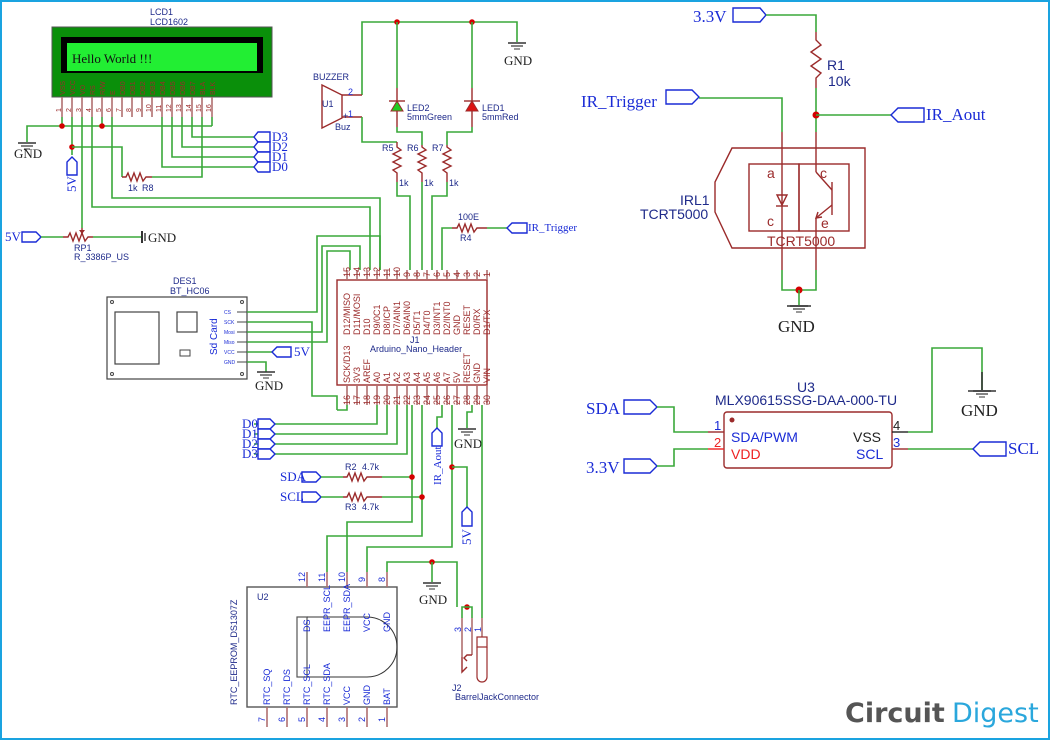 This screenshot has height=740, width=1050. What do you see at coordinates (437, 274) in the screenshot?
I see `nano-top-pin-number: 6` at bounding box center [437, 274].